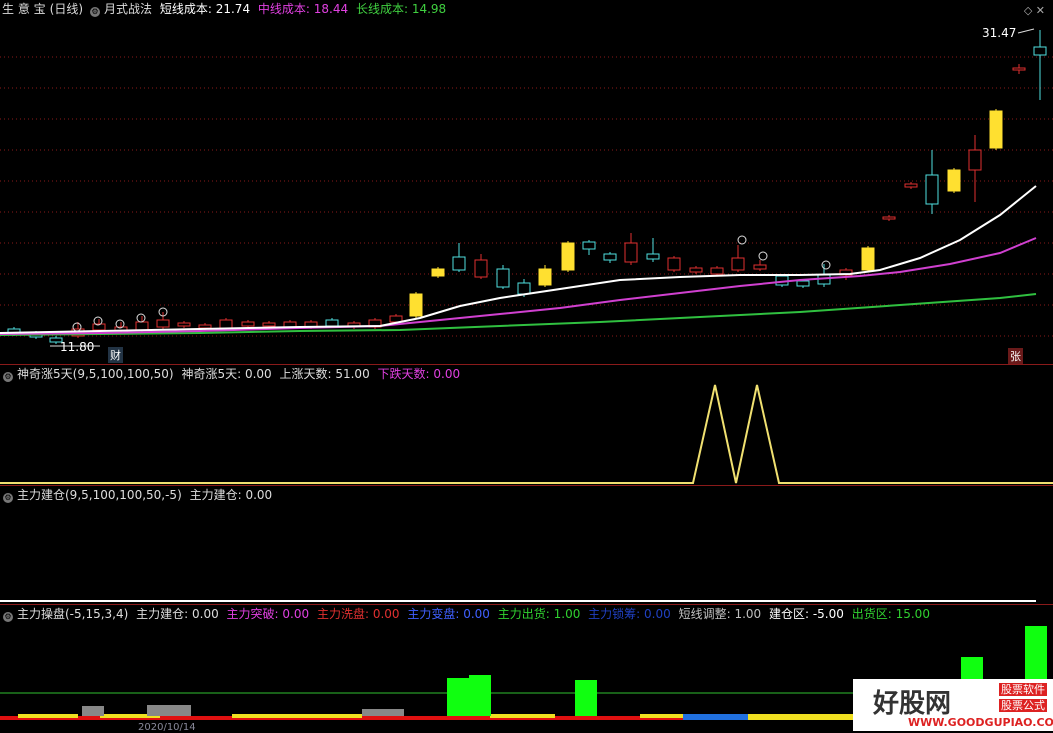 The image size is (1053, 733). What do you see at coordinates (73, 614) in the screenshot?
I see `caopan-title: 主力操盘(-5,15,3,4)` at bounding box center [73, 614].